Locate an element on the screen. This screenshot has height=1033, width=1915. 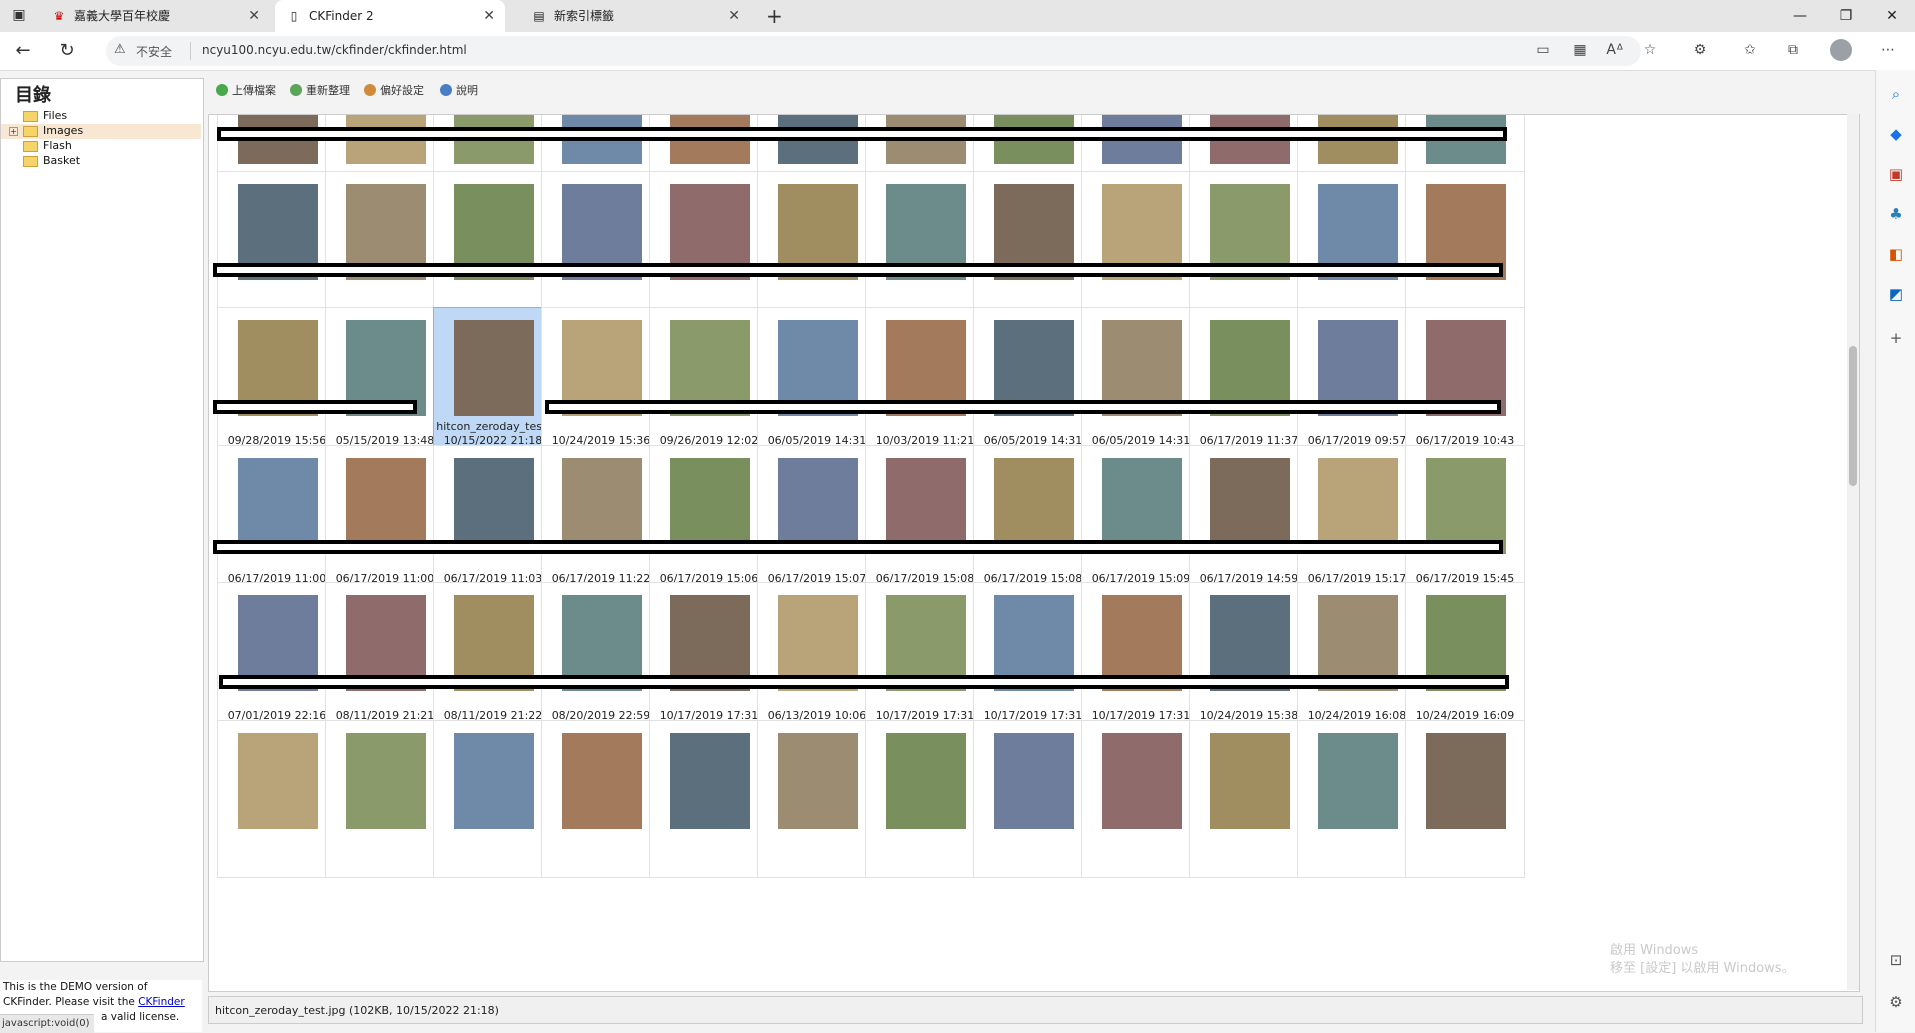
file-thumbnail: 40 KB is located at coordinates (1141, 250).